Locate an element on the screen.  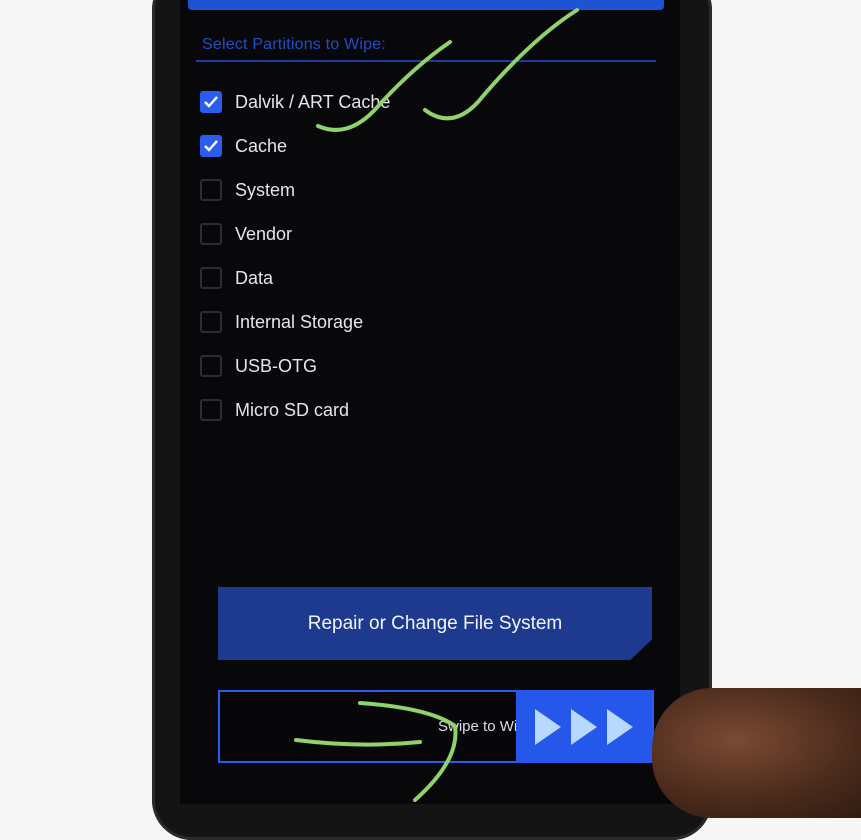
partition-item: System is located at coordinates (410, 190).